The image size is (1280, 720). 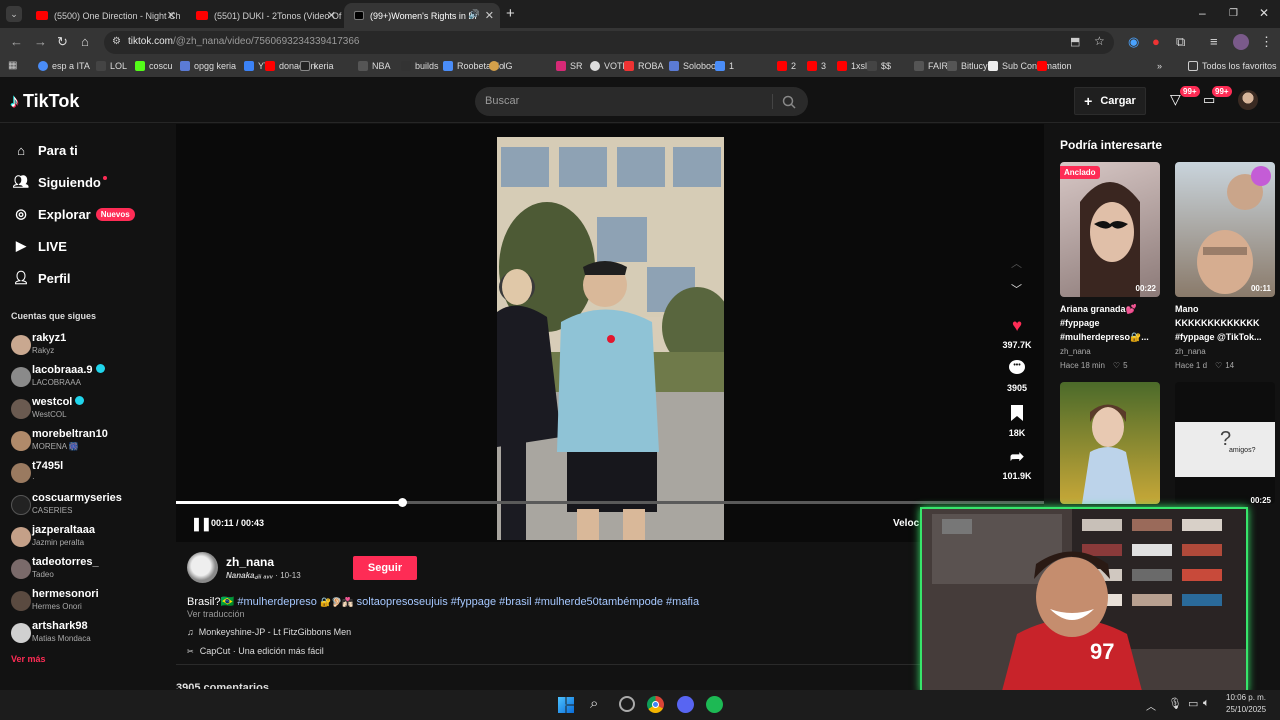 I want to click on extensions-puzzle-icon: ⧉, so click(x=1180, y=42).